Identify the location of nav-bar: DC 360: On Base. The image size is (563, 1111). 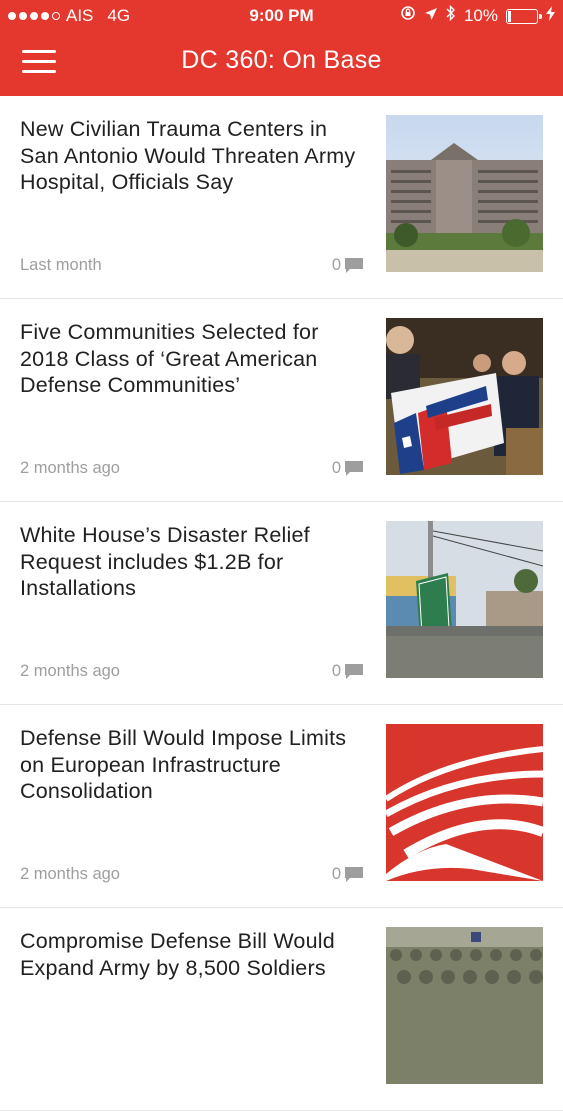
(281, 64).